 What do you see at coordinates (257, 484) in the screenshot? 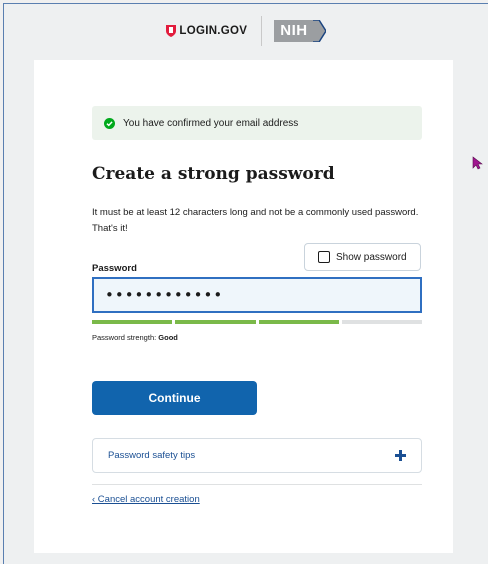
I see `section-divider` at bounding box center [257, 484].